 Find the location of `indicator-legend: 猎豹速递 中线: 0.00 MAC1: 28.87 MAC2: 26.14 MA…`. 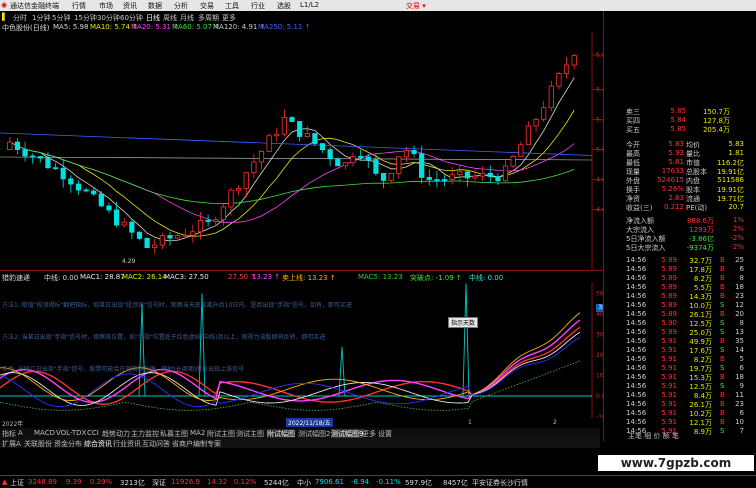

indicator-legend: 猎豹速递 中线: 0.00 MAC1: 28.87 MAC2: 26.14 MA… is located at coordinates (300, 277).